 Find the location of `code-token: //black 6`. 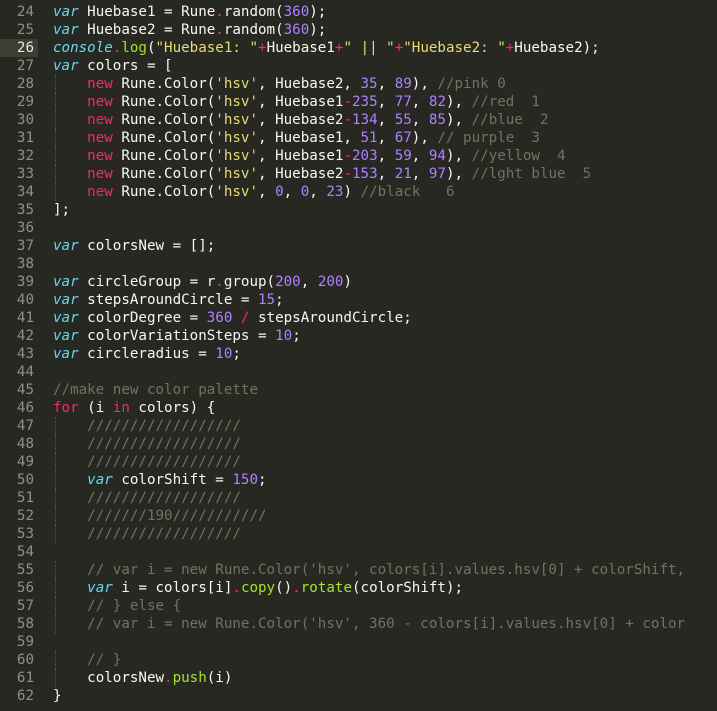

code-token: //black 6 is located at coordinates (407, 192).